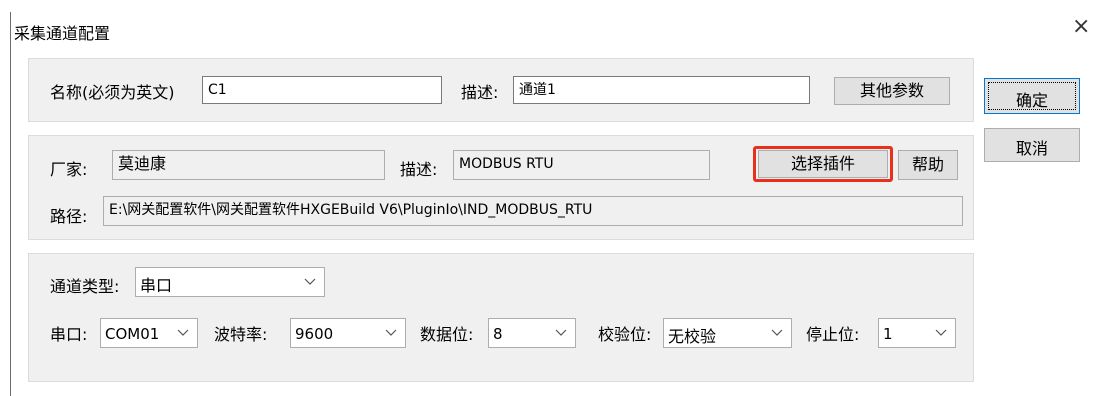  What do you see at coordinates (248, 165) in the screenshot?
I see `vendor-field: 莫迪康` at bounding box center [248, 165].